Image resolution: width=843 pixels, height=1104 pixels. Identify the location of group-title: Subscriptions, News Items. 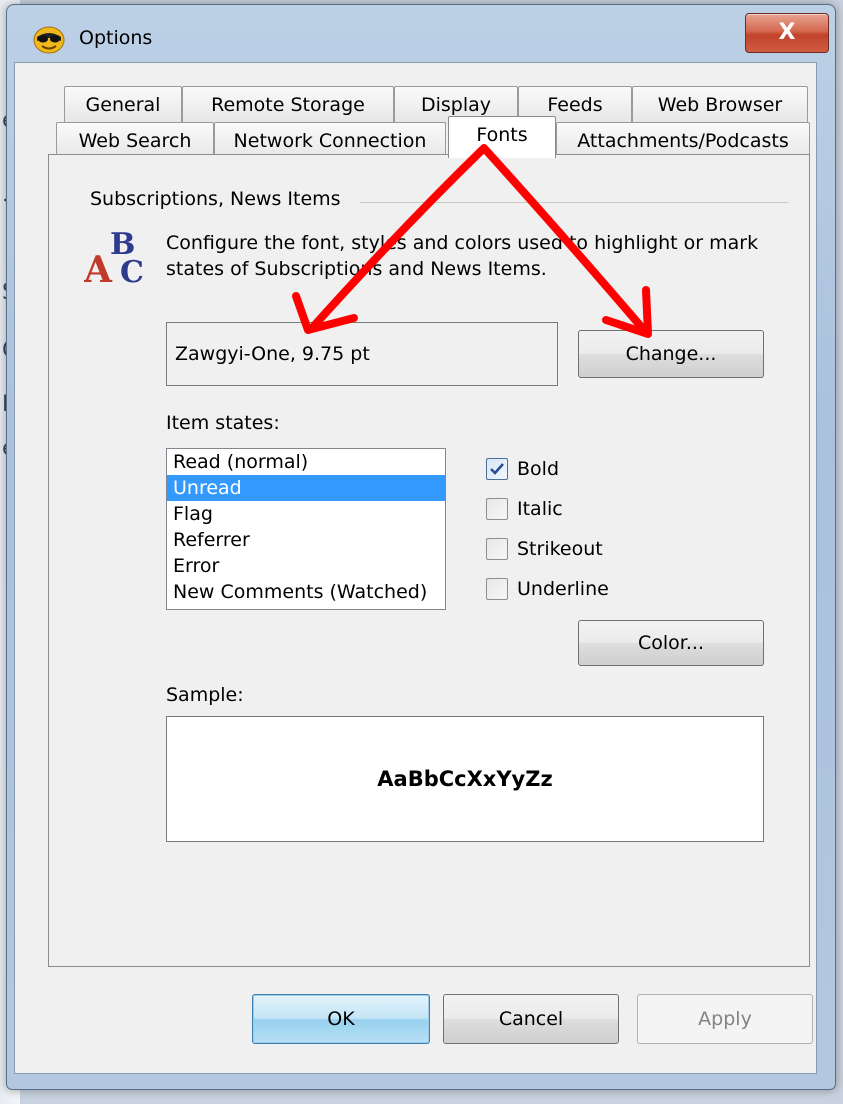
(219, 199).